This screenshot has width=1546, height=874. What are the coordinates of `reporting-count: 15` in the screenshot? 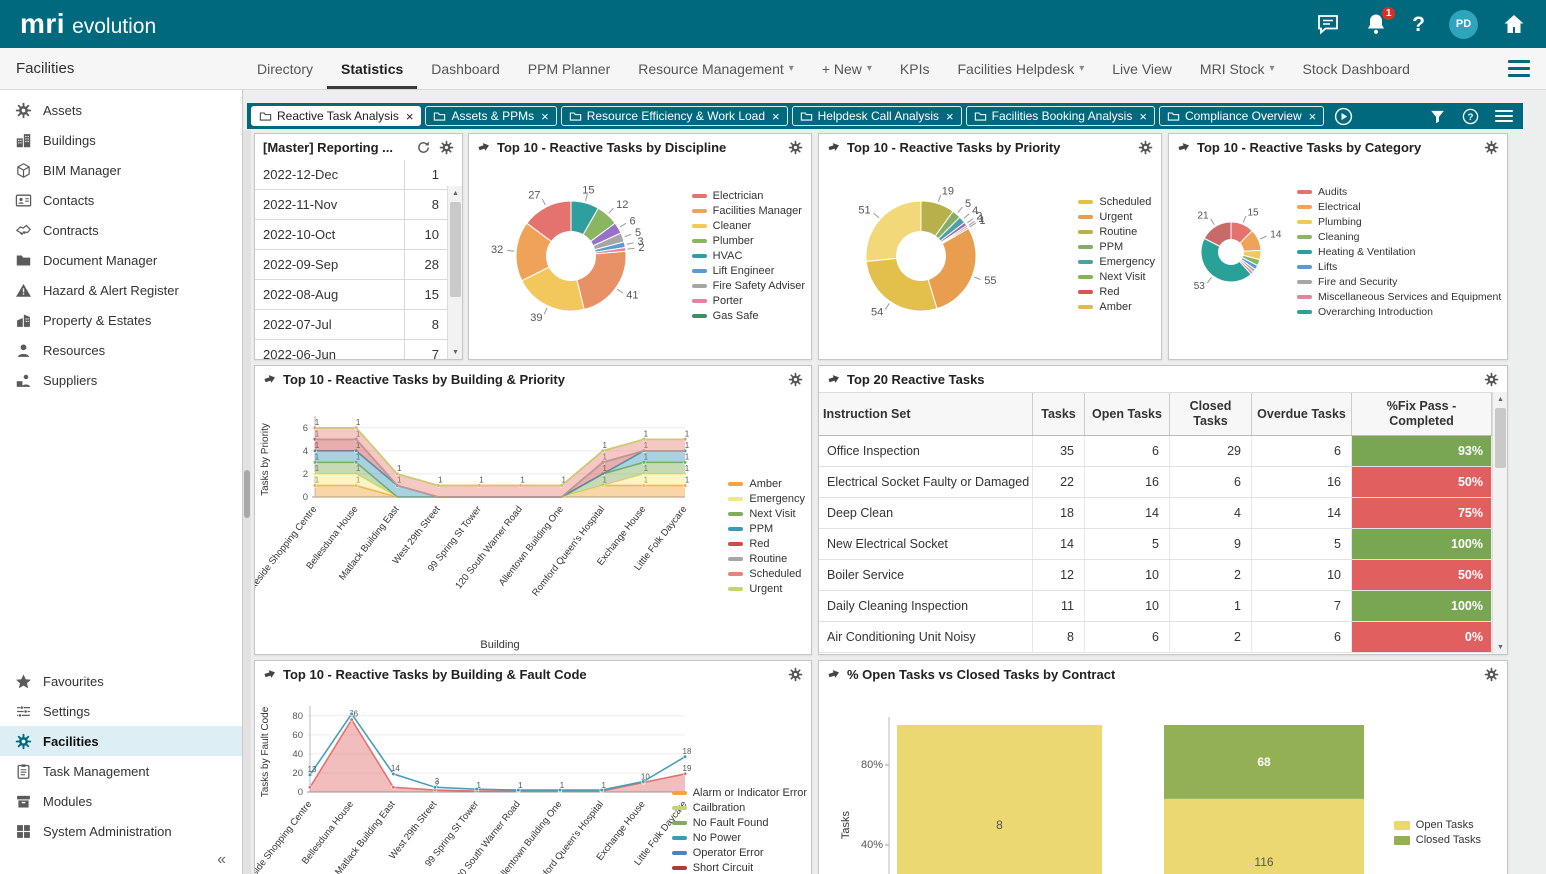 It's located at (431, 294).